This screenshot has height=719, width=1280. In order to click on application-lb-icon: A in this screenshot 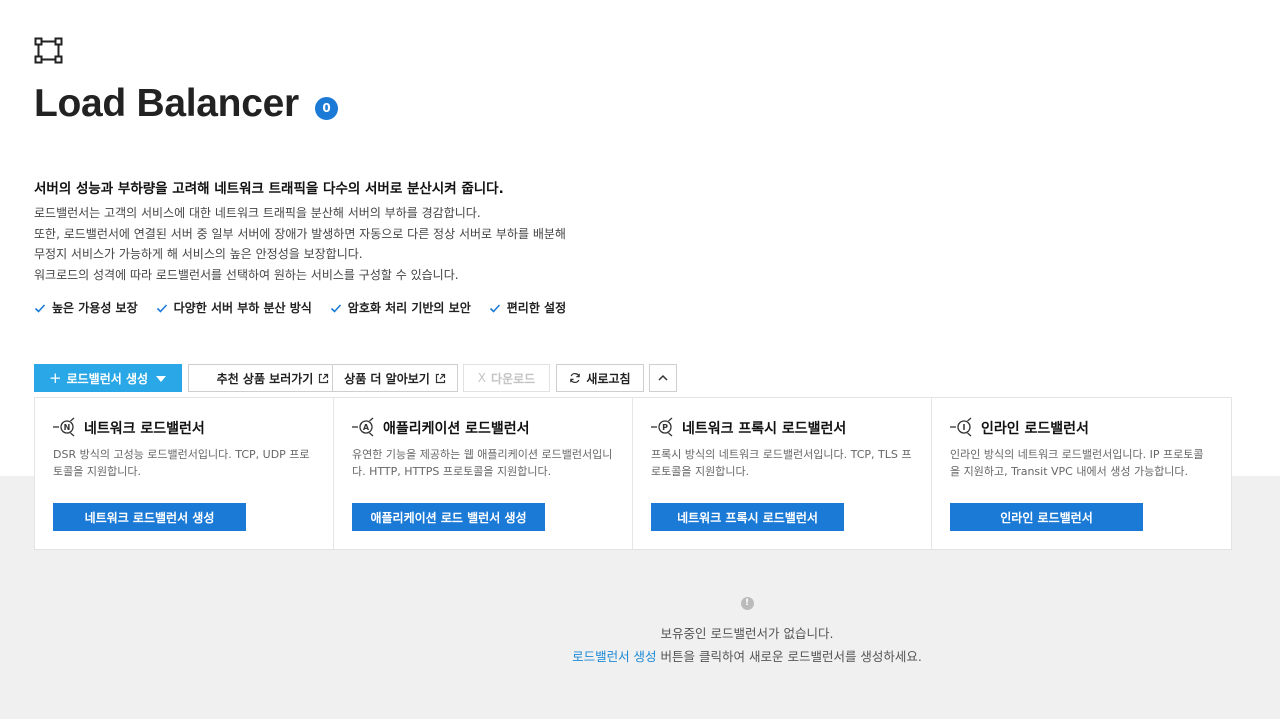, I will do `click(363, 427)`.